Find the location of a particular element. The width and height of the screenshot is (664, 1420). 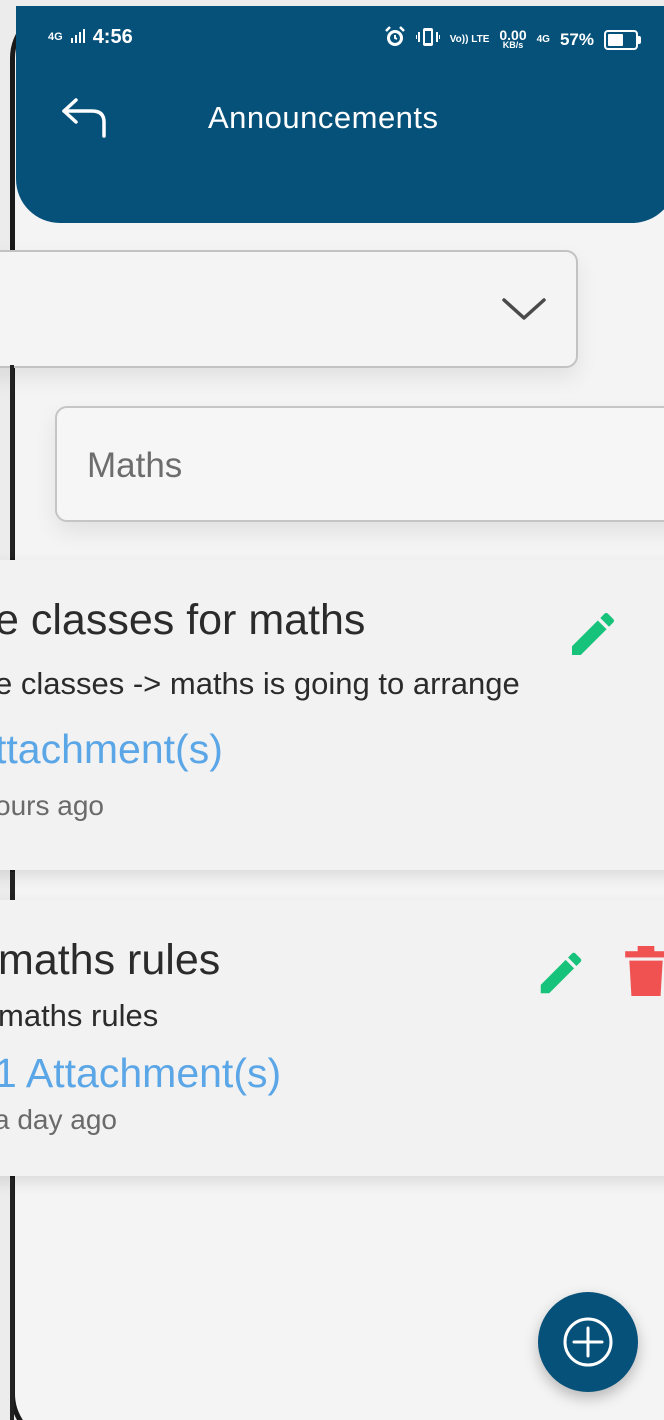

status-bar: 4G 4:56 Vo)) LTE 0.00 KB/s 4G 57% is located at coordinates (344, 39).